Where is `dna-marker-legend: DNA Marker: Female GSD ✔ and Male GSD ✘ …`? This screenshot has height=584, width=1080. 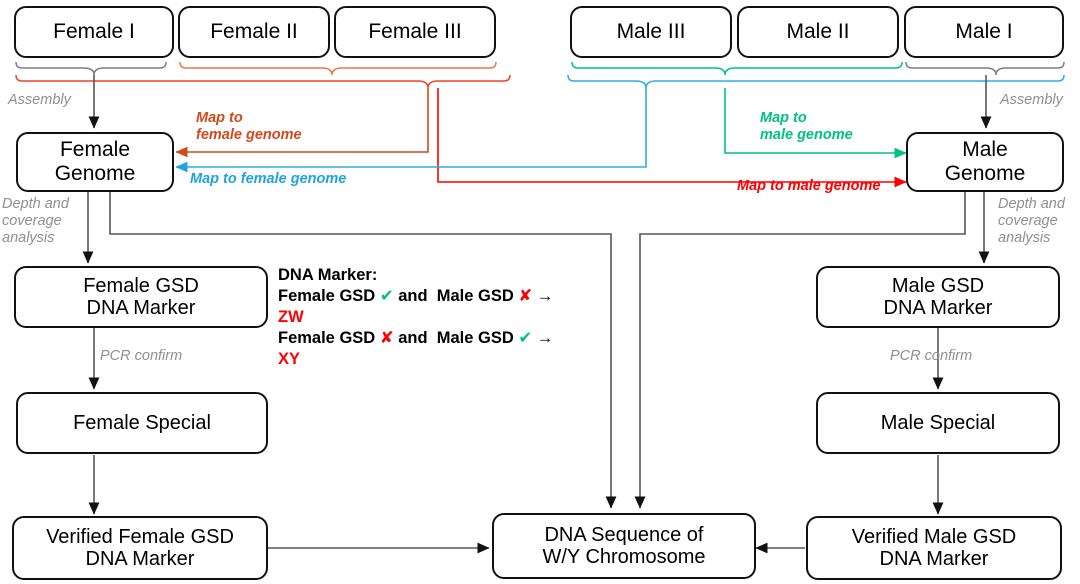
dna-marker-legend: DNA Marker: Female GSD ✔ and Male GSD ✘ … is located at coordinates (433, 318).